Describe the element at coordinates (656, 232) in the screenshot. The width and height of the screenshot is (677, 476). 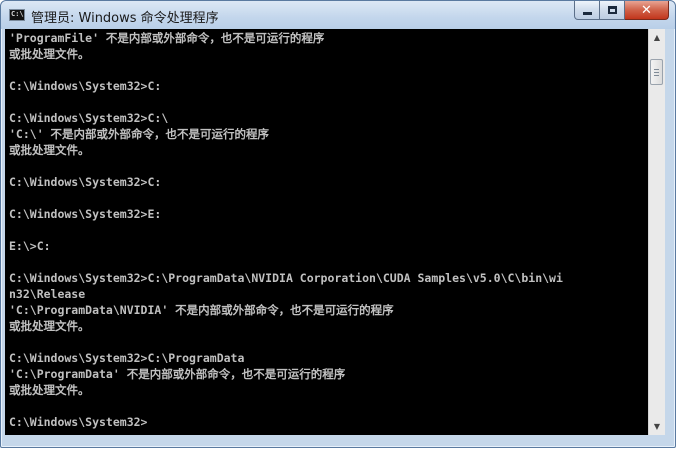
I see `vertical-scrollbar: ▲ ▼` at that location.